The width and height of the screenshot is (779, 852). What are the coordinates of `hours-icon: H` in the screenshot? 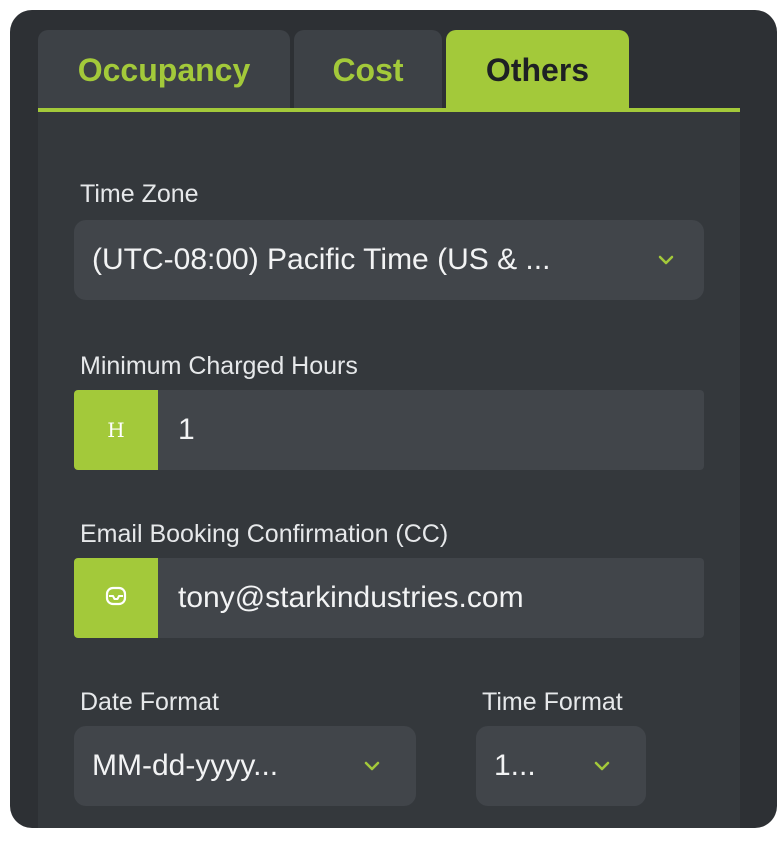 It's located at (116, 430).